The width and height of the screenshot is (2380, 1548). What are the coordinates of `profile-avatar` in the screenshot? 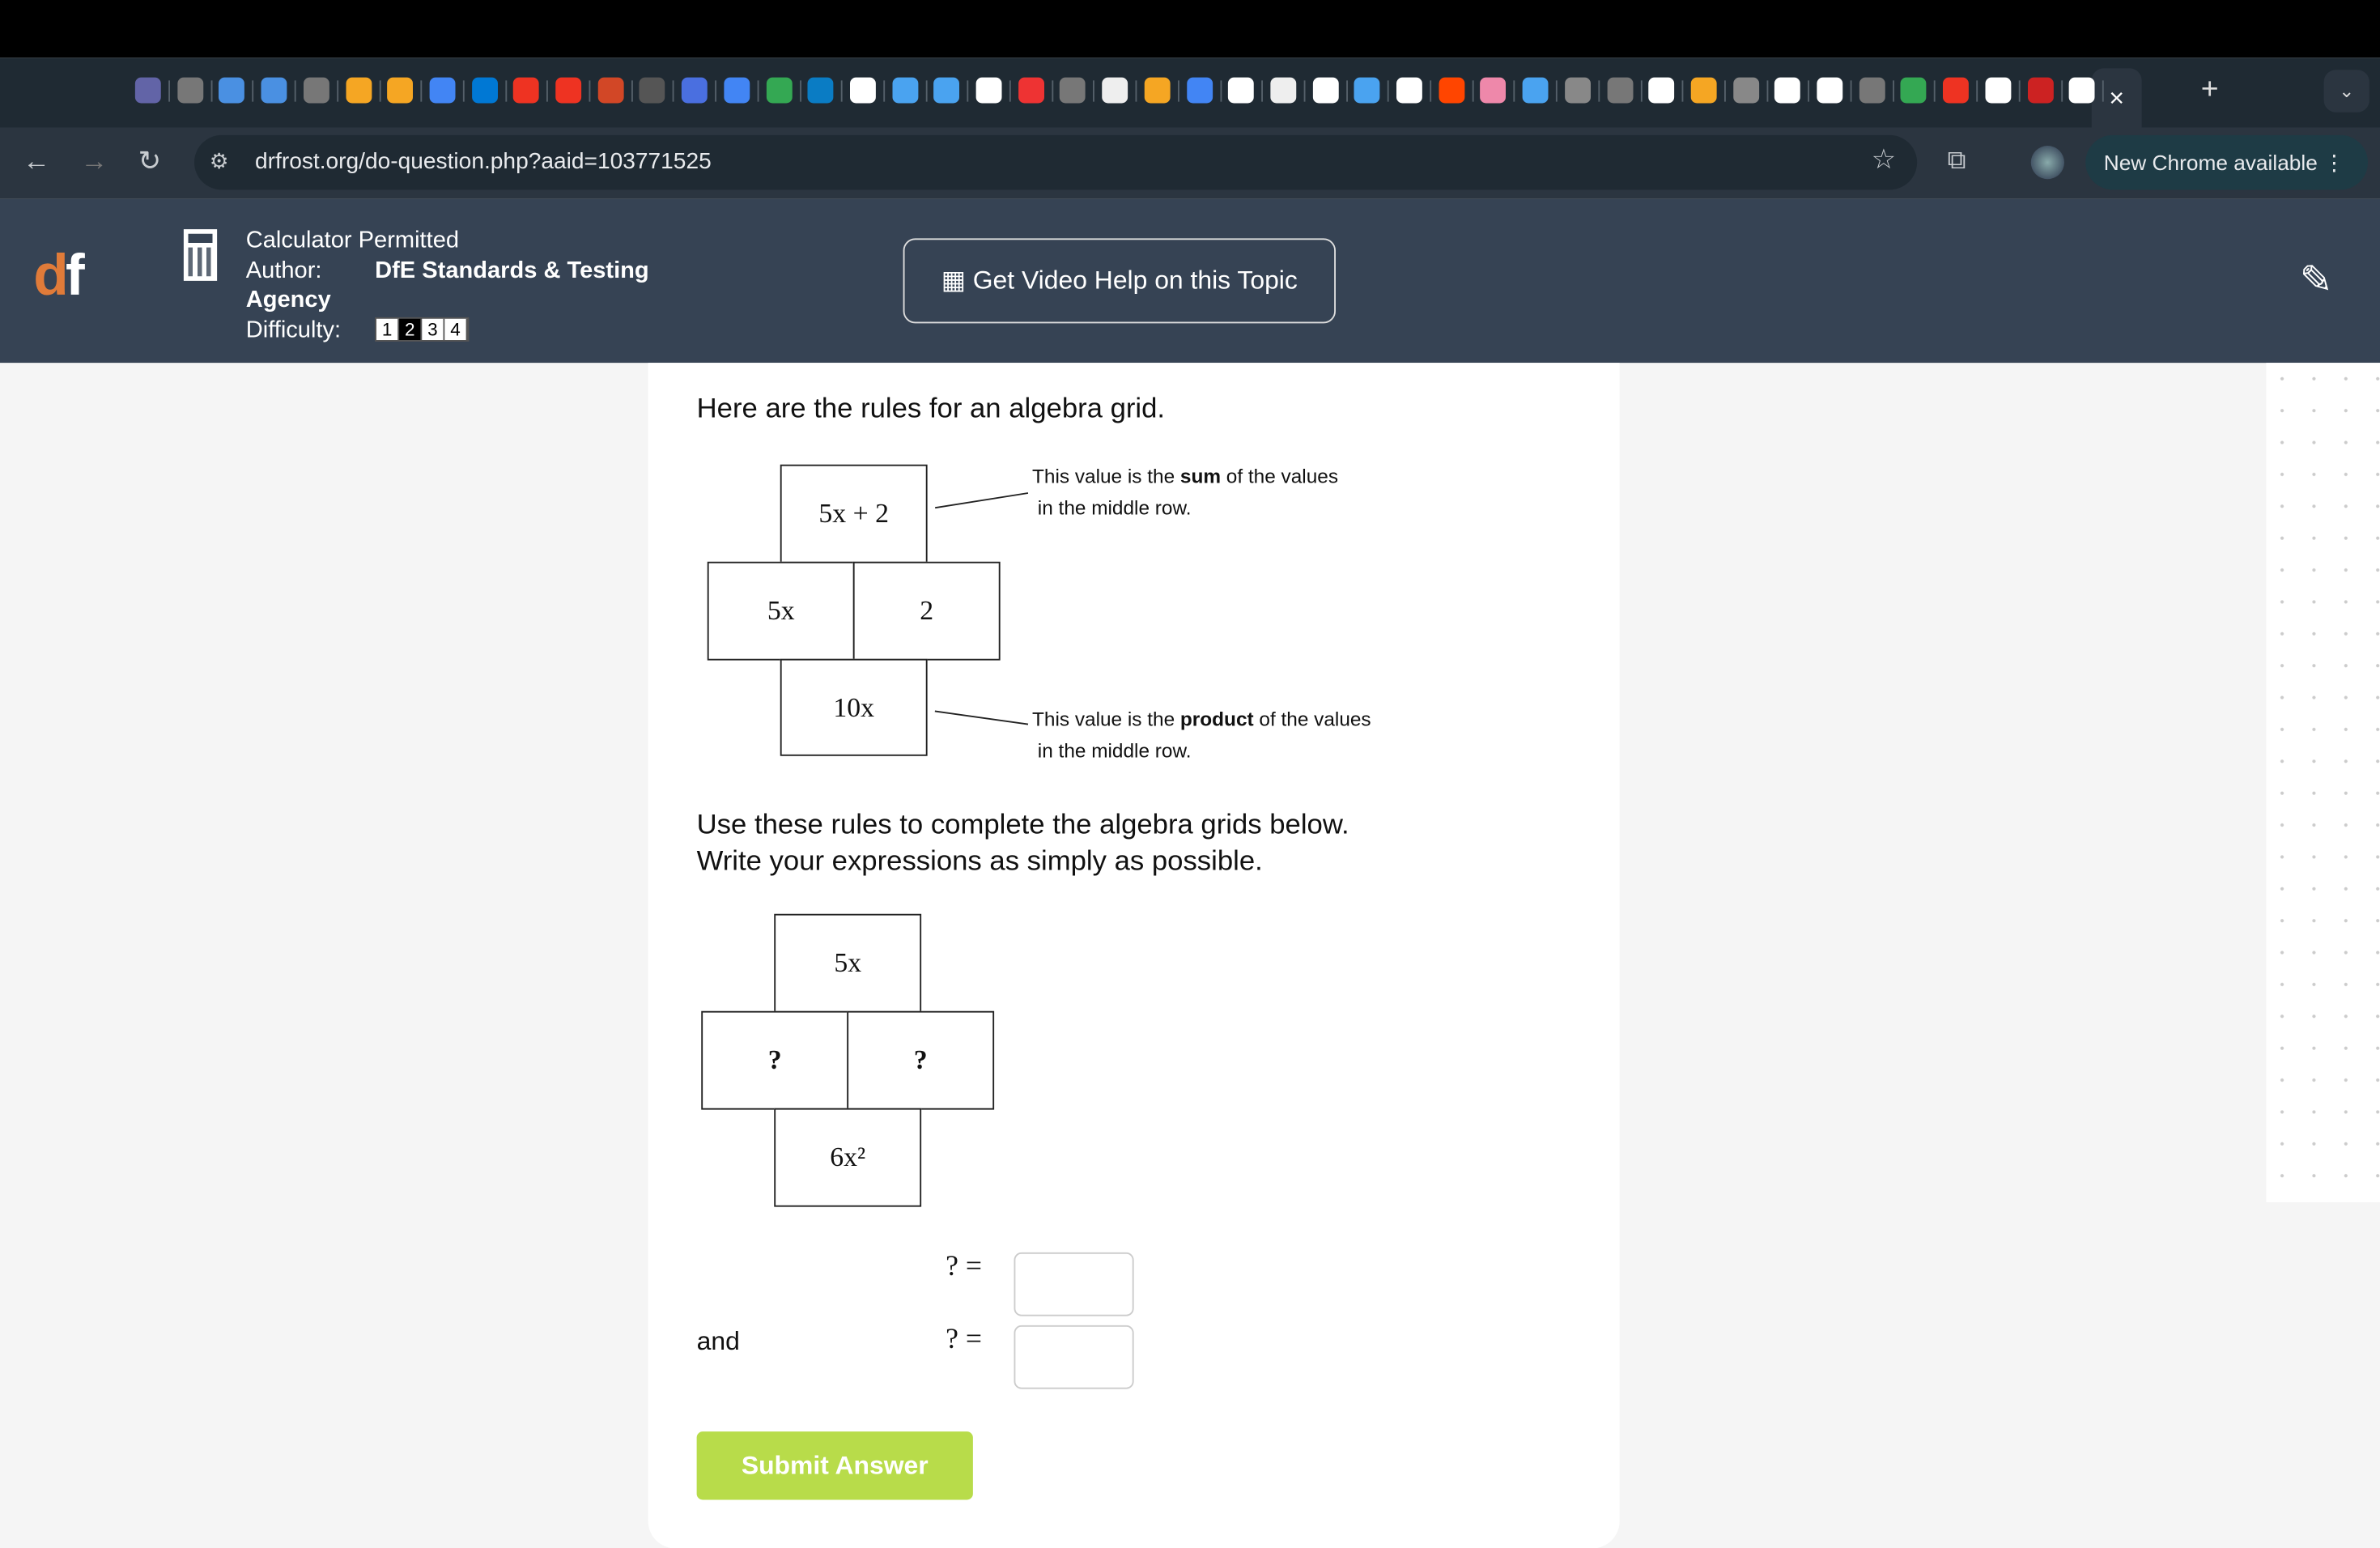 It's located at (2047, 163).